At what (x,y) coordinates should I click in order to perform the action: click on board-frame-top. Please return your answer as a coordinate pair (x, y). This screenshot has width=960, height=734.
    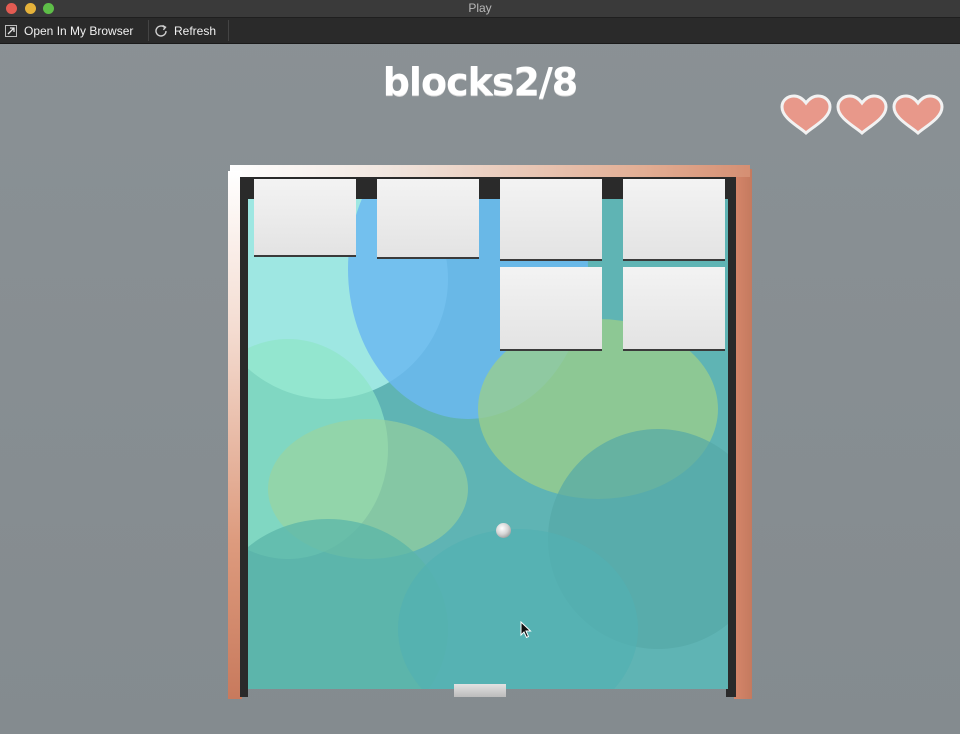
    Looking at the image, I should click on (490, 171).